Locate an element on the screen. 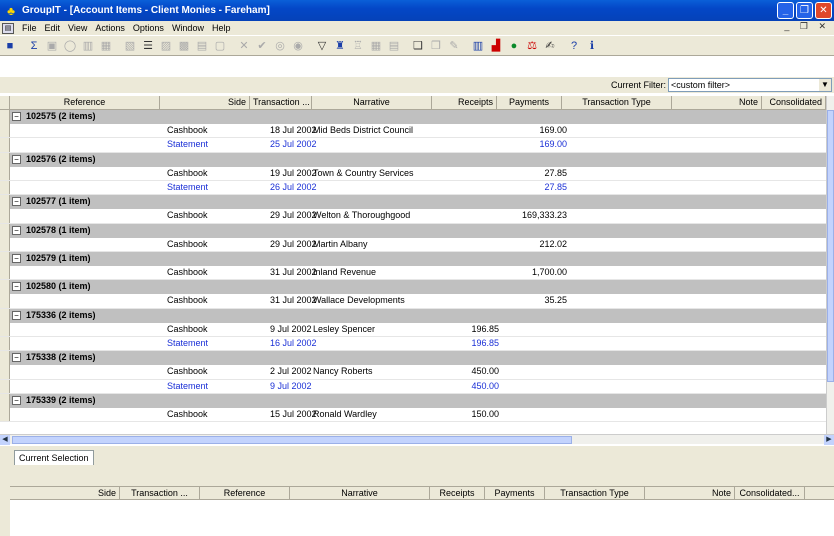 The height and width of the screenshot is (536, 834). group-row: −175339 (2 items) is located at coordinates (413, 400).